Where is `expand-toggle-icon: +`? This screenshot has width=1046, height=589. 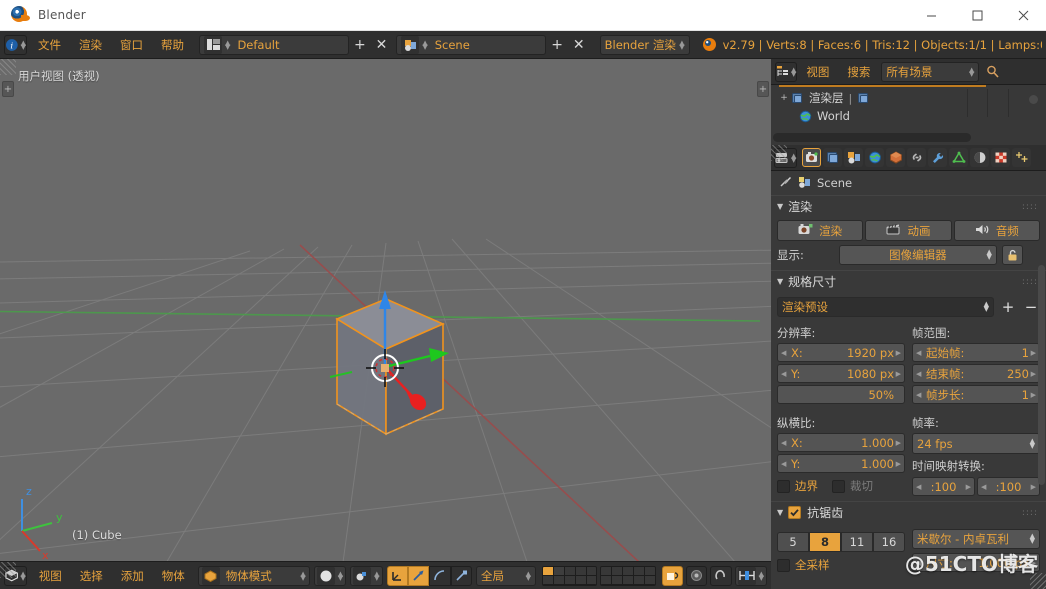
expand-toggle-icon: + is located at coordinates (784, 98).